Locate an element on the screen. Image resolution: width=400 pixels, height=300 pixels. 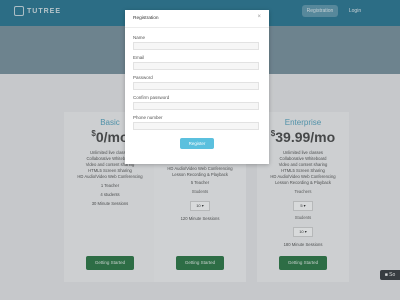
confirm-password-label: Confirm password is located at coordinates (151, 97).